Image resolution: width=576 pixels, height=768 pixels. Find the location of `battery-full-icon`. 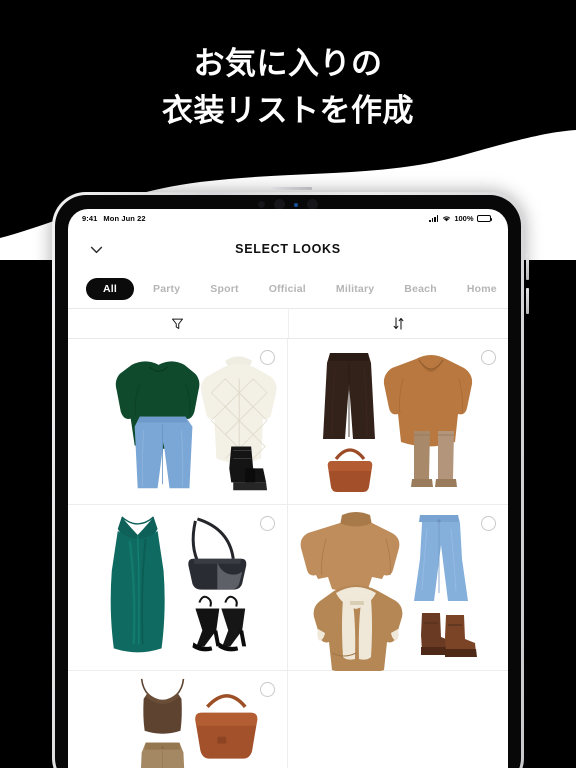

battery-full-icon is located at coordinates (485, 218).